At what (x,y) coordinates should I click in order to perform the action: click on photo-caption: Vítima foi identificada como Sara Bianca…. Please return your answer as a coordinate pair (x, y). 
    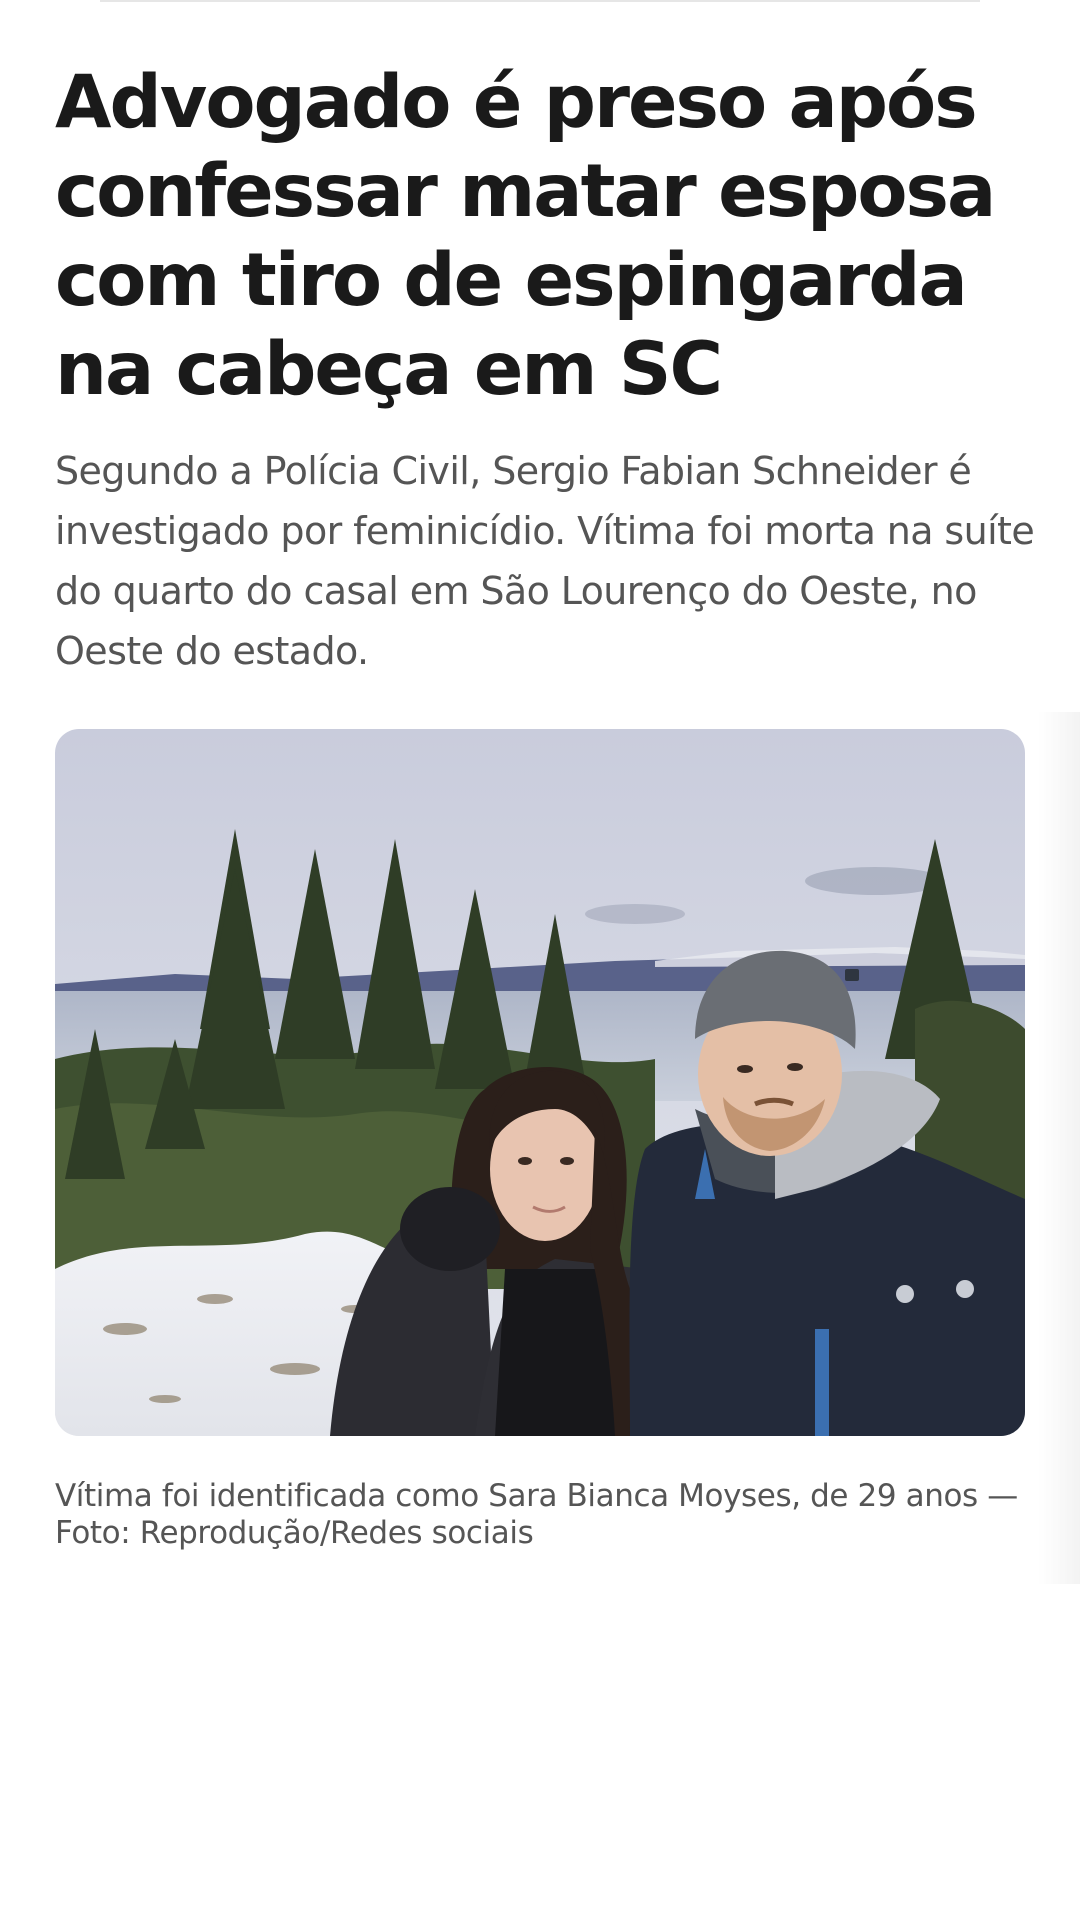
    Looking at the image, I should click on (536, 1514).